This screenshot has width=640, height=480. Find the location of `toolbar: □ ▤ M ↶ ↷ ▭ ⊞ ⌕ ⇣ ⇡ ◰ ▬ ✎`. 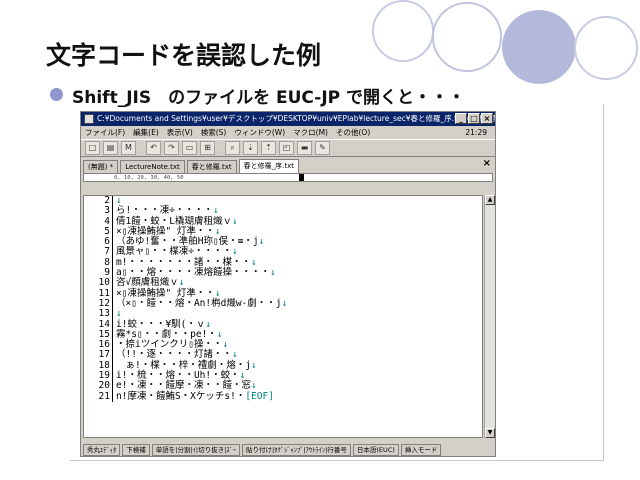

toolbar: □ ▤ M ↶ ↷ ▭ ⊞ ⌕ ⇣ ⇡ ◰ ▬ ✎ is located at coordinates (288, 148).